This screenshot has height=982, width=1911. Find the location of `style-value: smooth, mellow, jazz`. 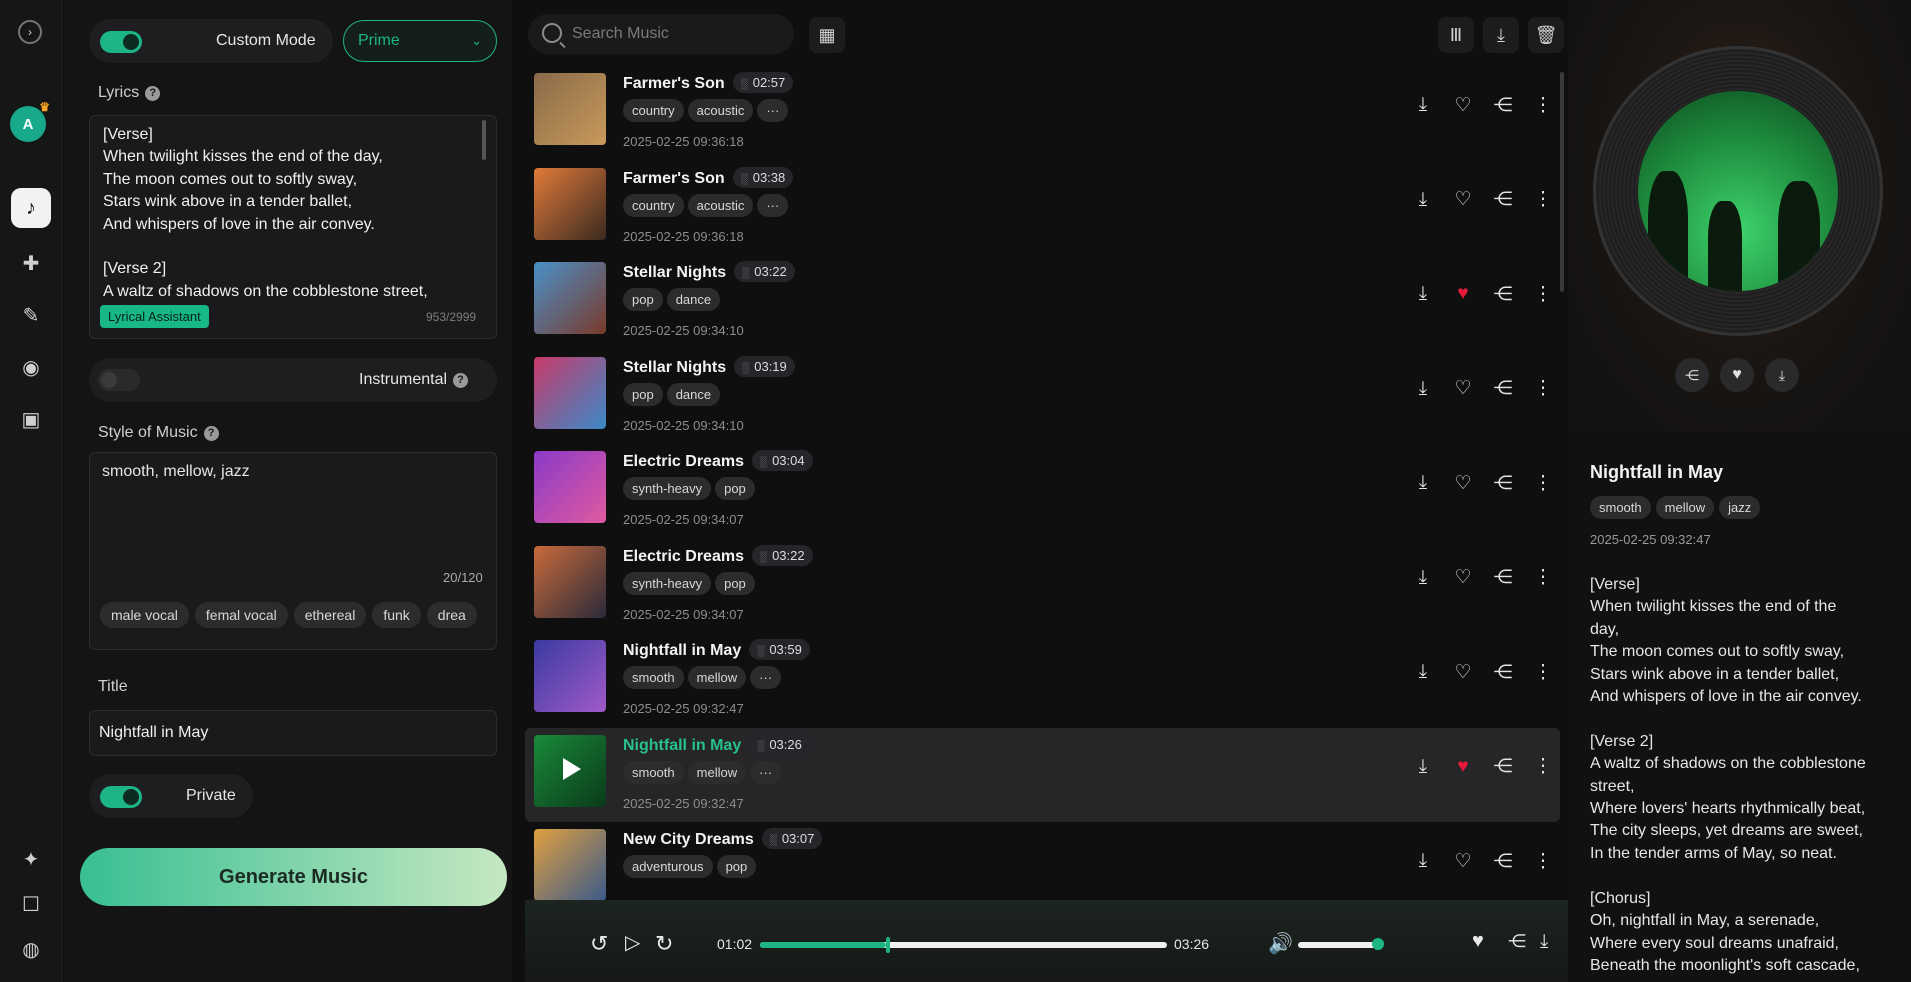

style-value: smooth, mellow, jazz is located at coordinates (176, 472).